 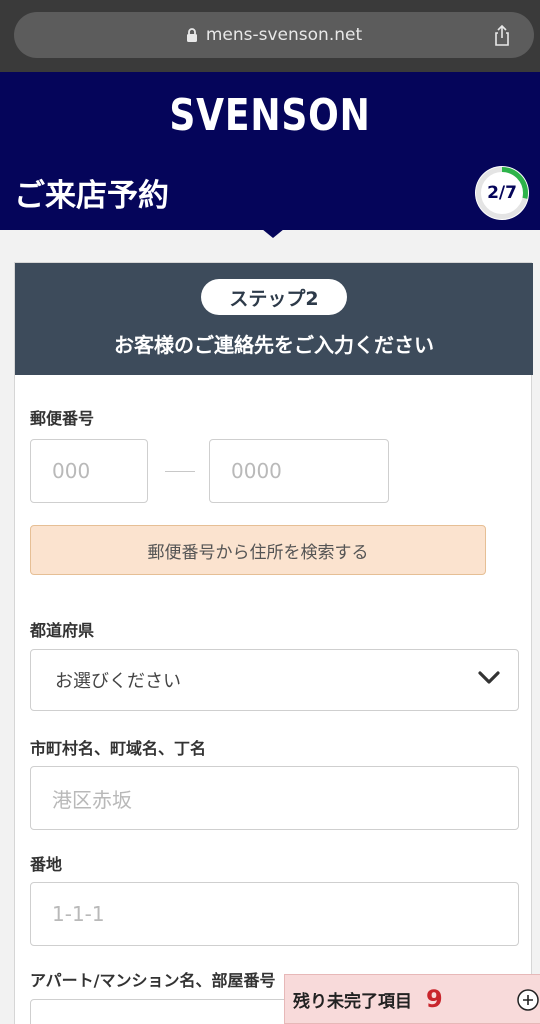 I want to click on browser-toolbar: mens-svenson.net, so click(x=270, y=36).